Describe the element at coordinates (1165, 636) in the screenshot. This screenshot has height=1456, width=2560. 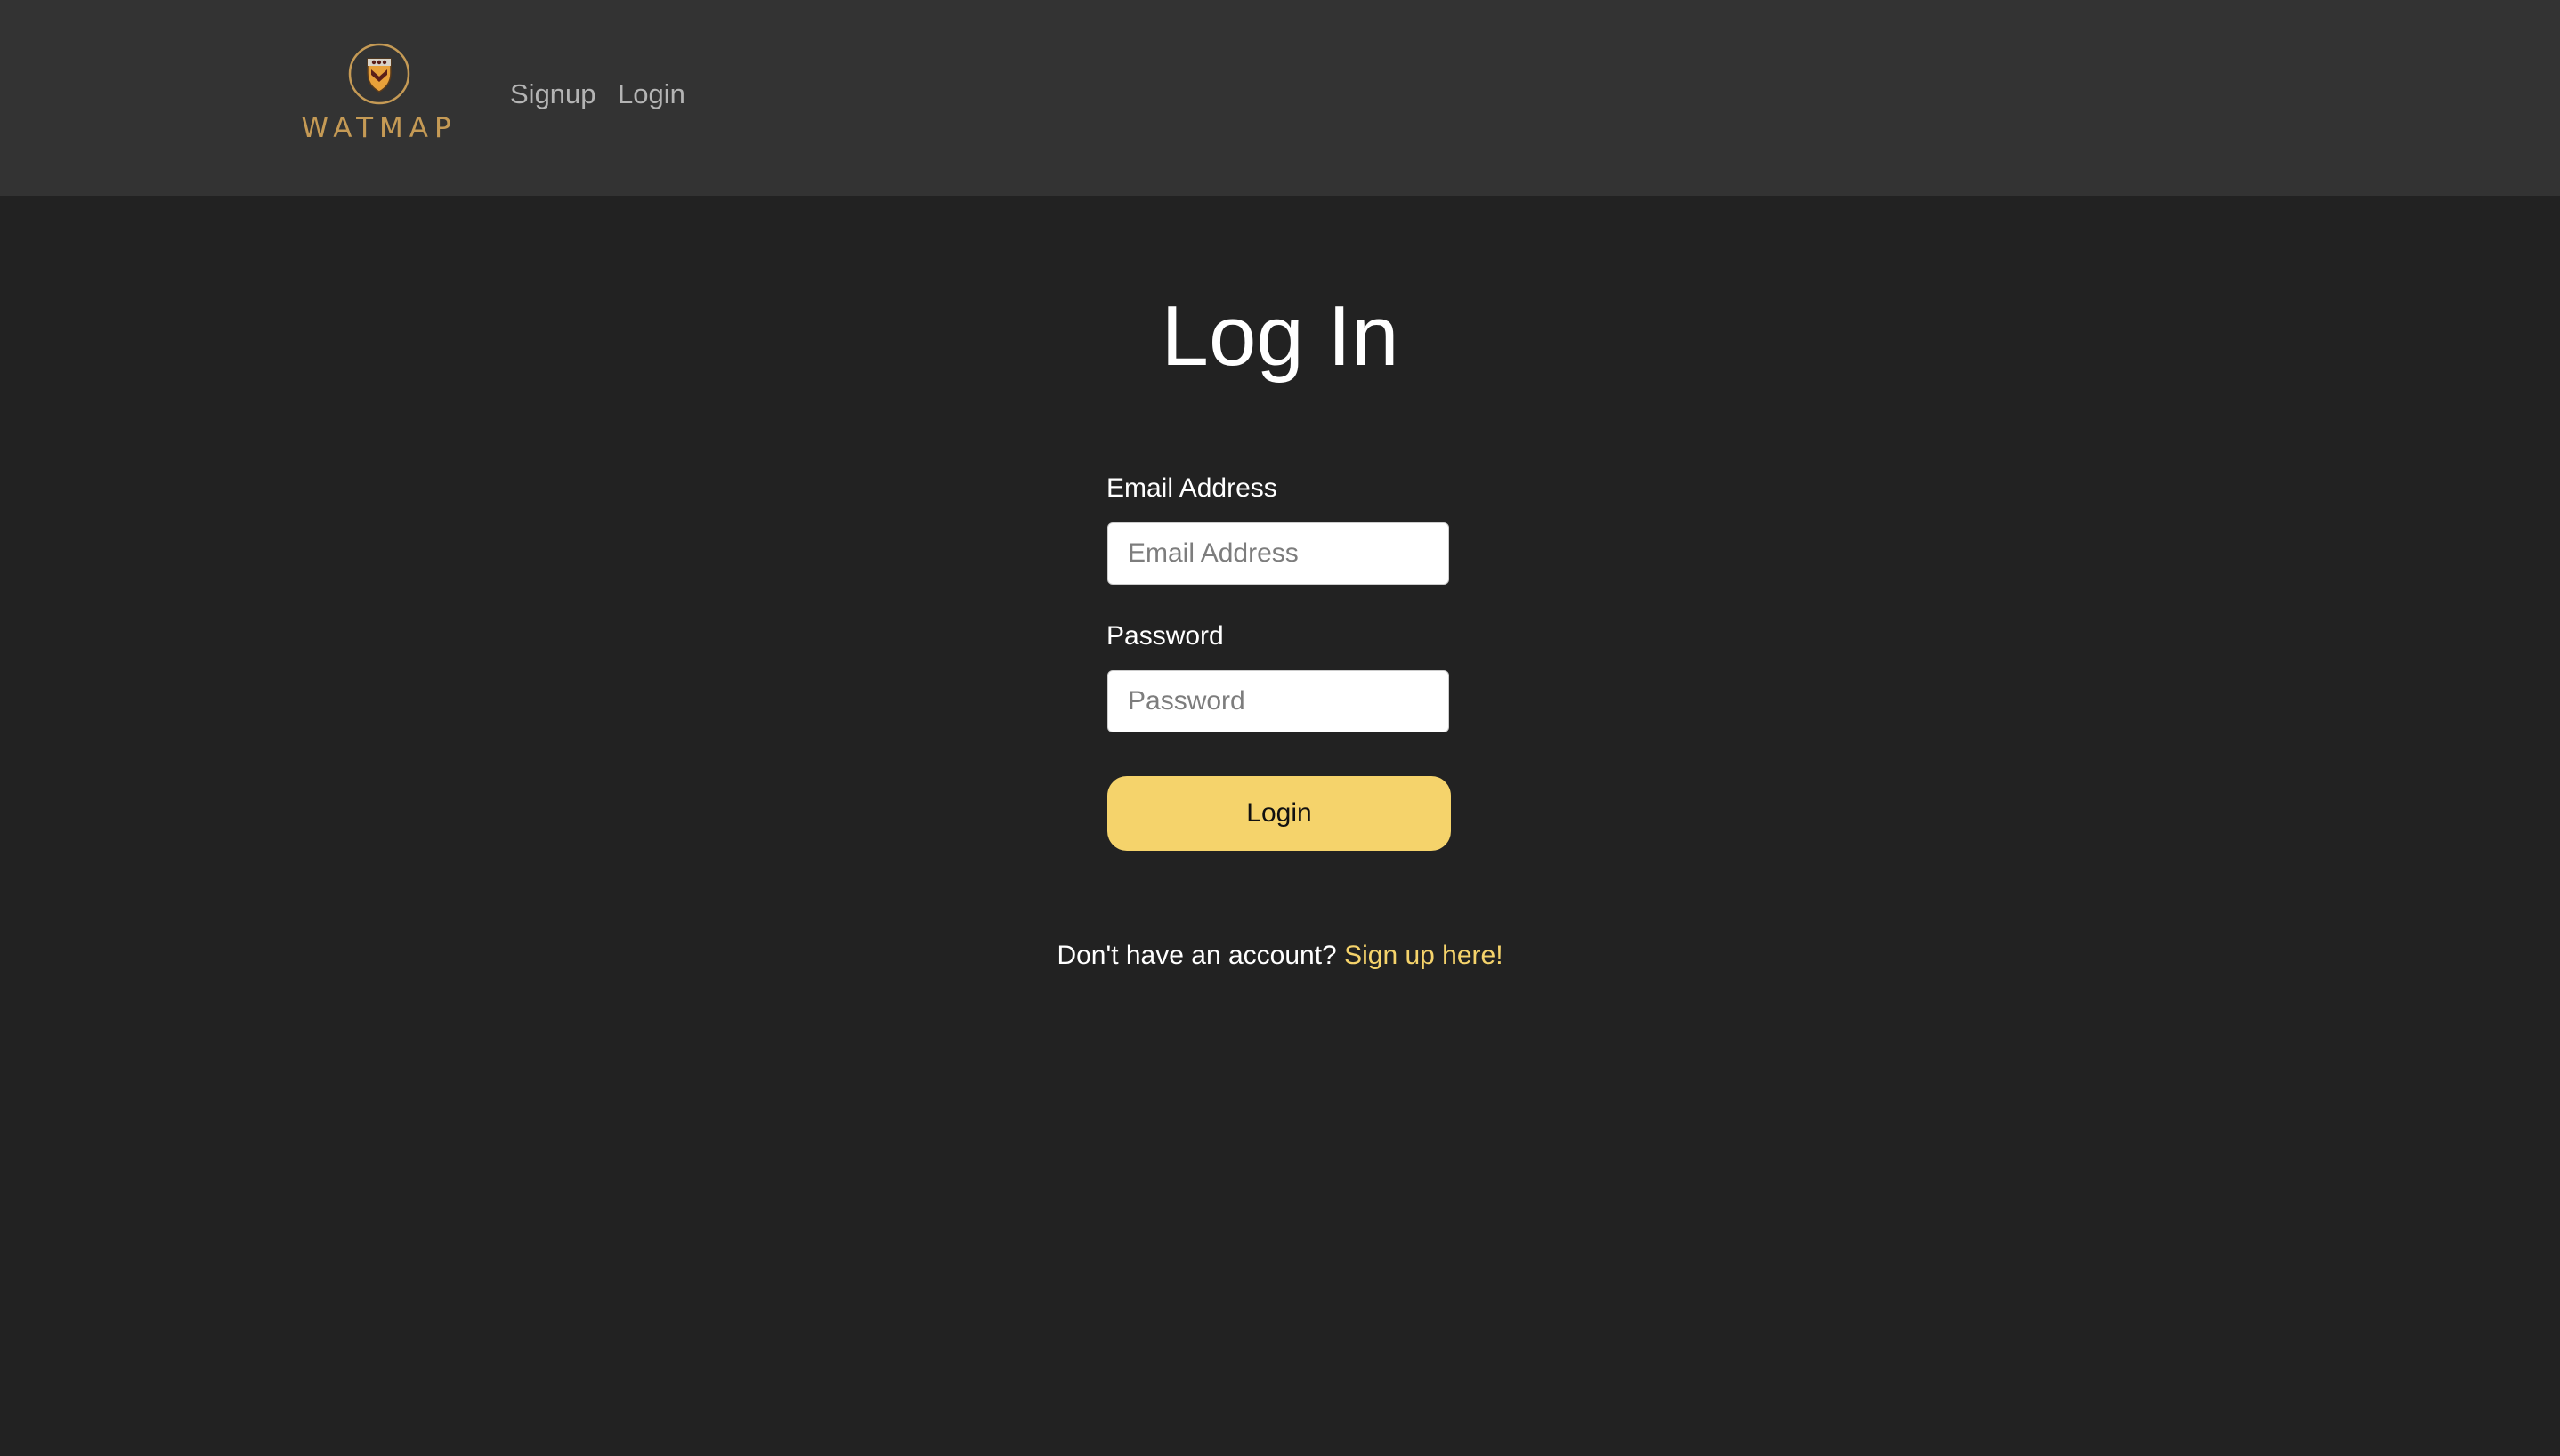
I see `password-label: Password` at that location.